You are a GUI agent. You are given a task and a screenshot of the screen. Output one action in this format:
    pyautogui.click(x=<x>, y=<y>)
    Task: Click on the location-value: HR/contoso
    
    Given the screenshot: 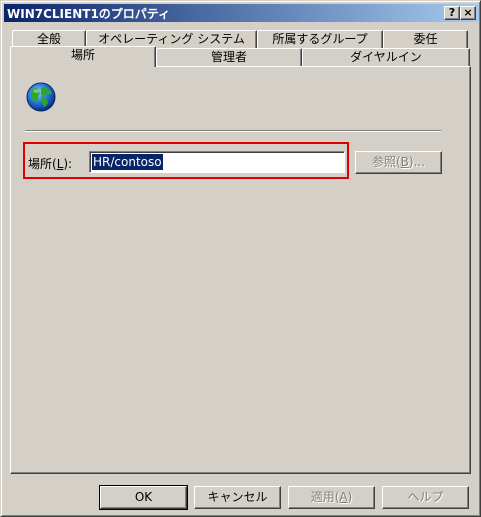 What is the action you would take?
    pyautogui.click(x=127, y=162)
    